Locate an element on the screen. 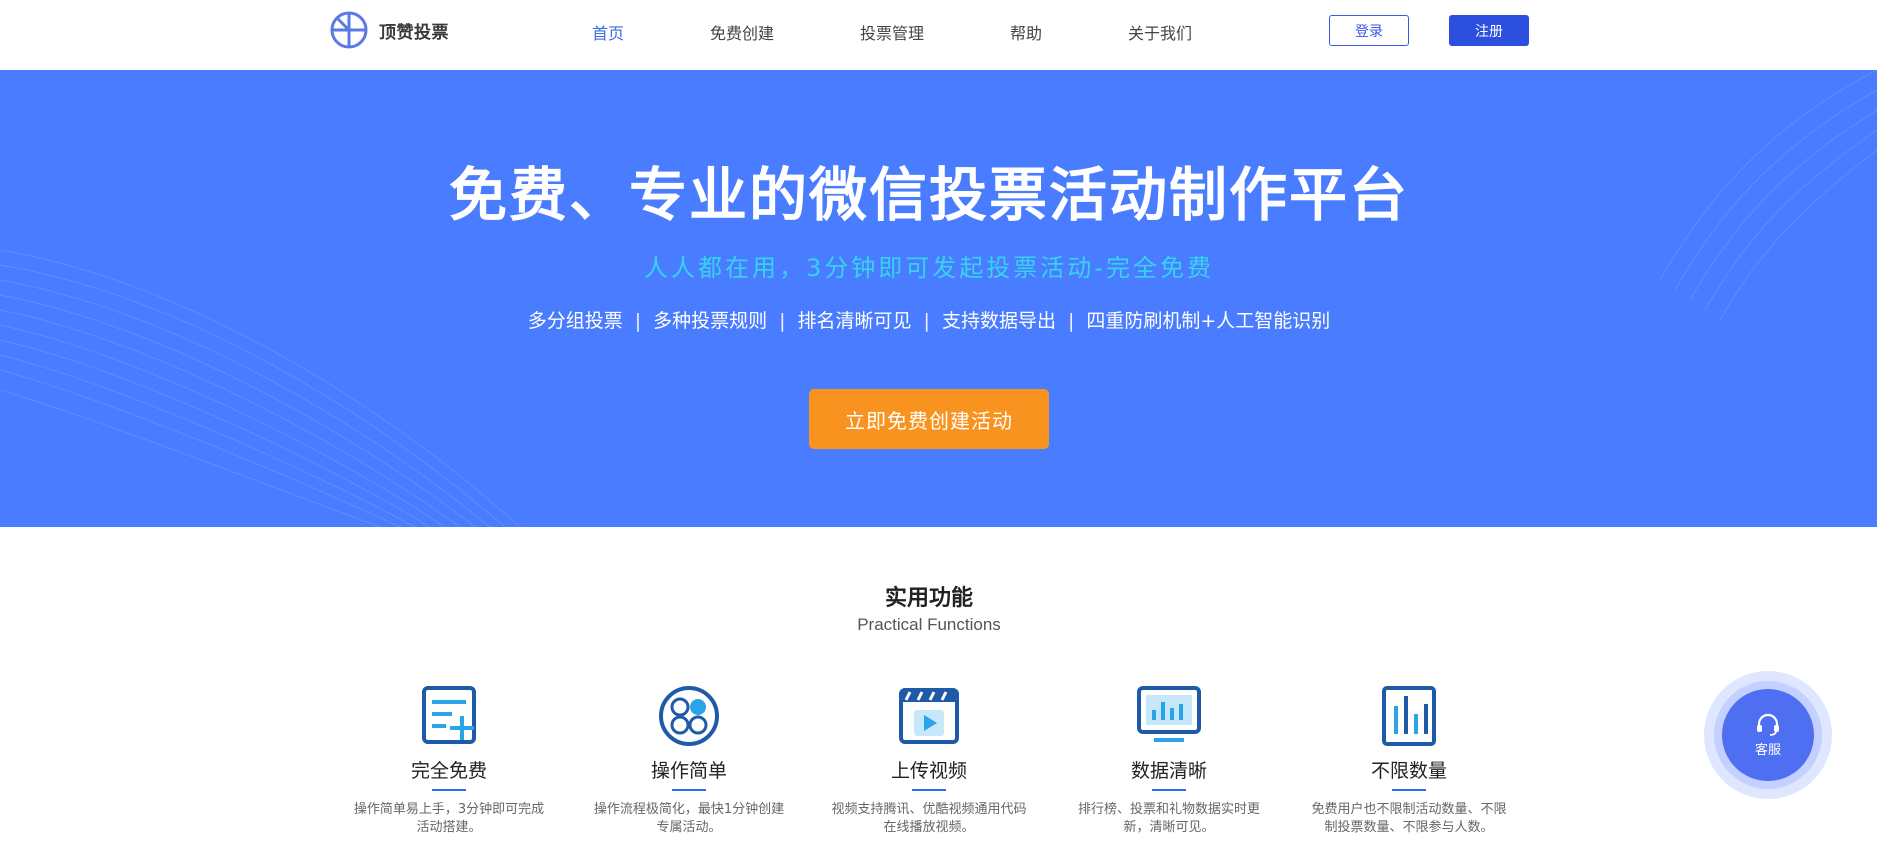  customer-service-ring: 客服 is located at coordinates (1768, 735).